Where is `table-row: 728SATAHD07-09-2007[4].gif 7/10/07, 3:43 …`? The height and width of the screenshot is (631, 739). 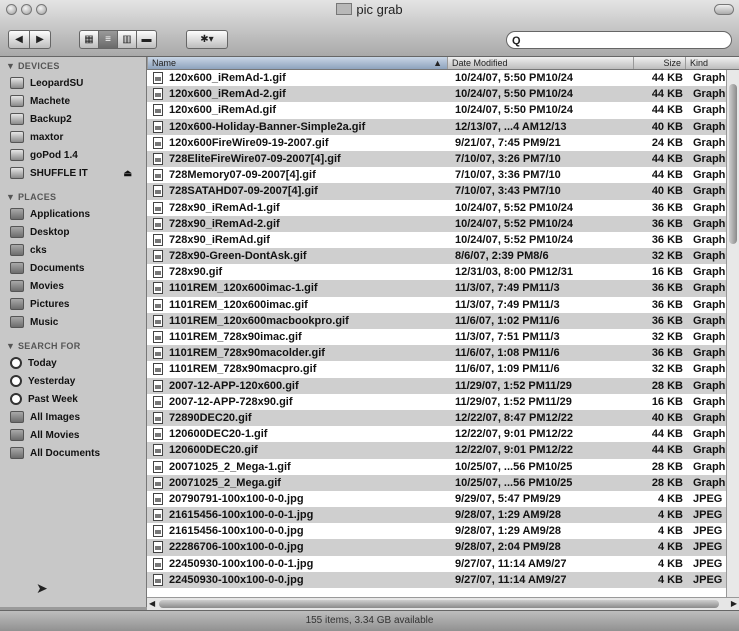
table-row: 728SATAHD07-09-2007[4].gif 7/10/07, 3:43 … is located at coordinates (443, 191).